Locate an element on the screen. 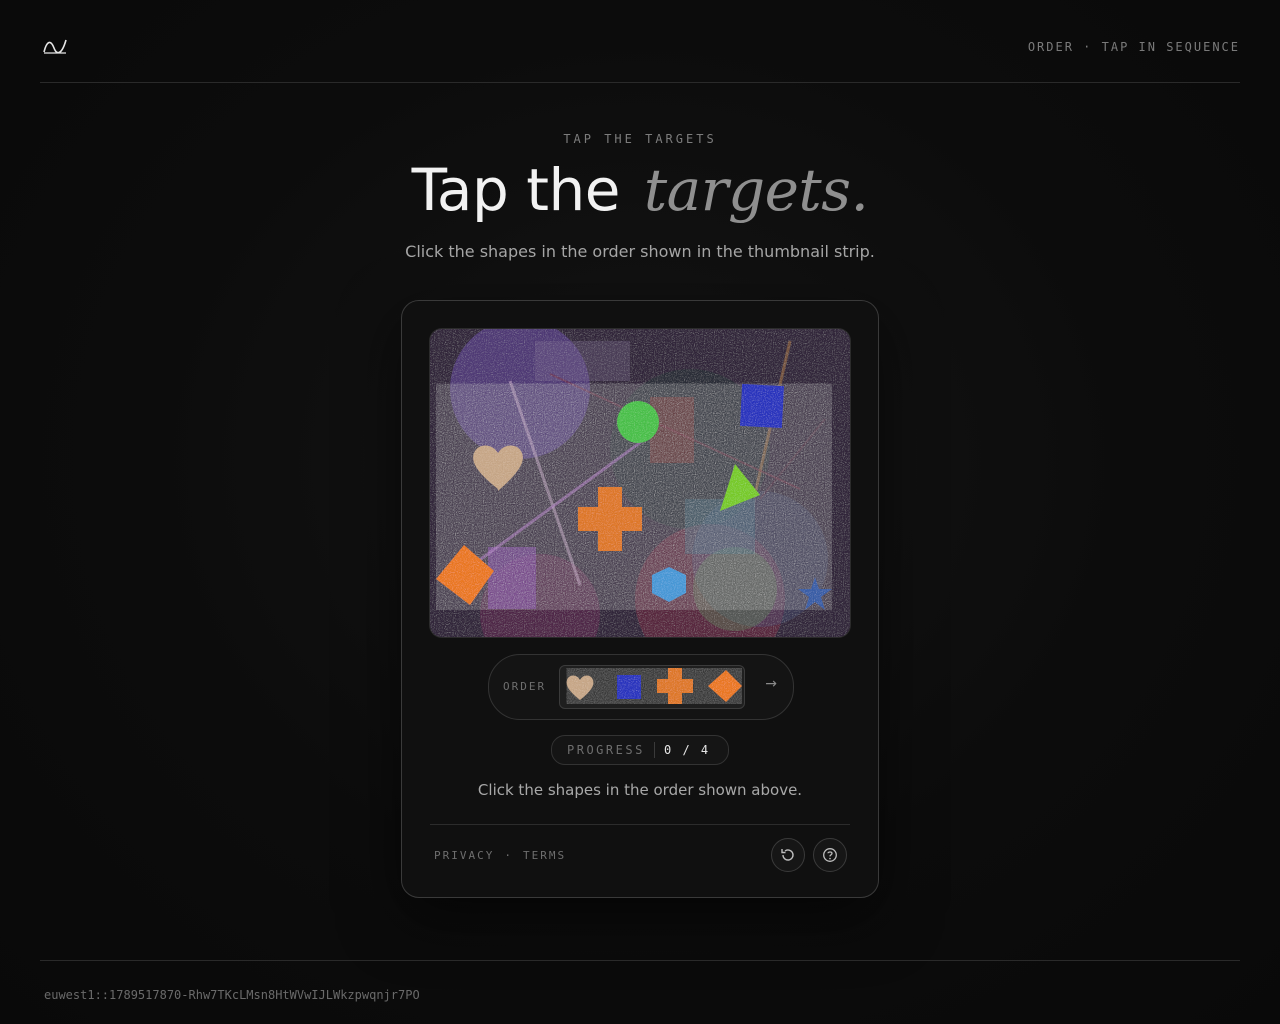 The image size is (1280, 1024). legal-links: PRIVACY · TERMS is located at coordinates (505, 855).